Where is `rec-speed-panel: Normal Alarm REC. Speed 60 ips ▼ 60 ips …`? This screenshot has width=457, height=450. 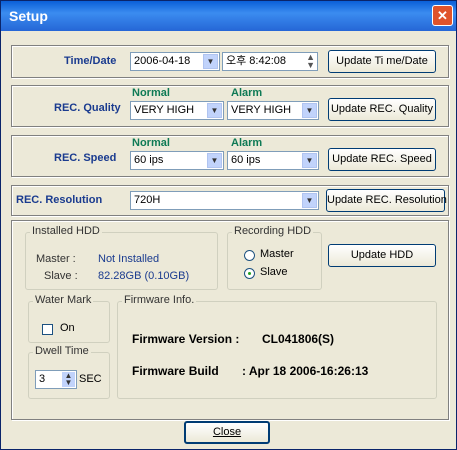
rec-speed-panel: Normal Alarm REC. Speed 60 ips ▼ 60 ips … is located at coordinates (230, 156).